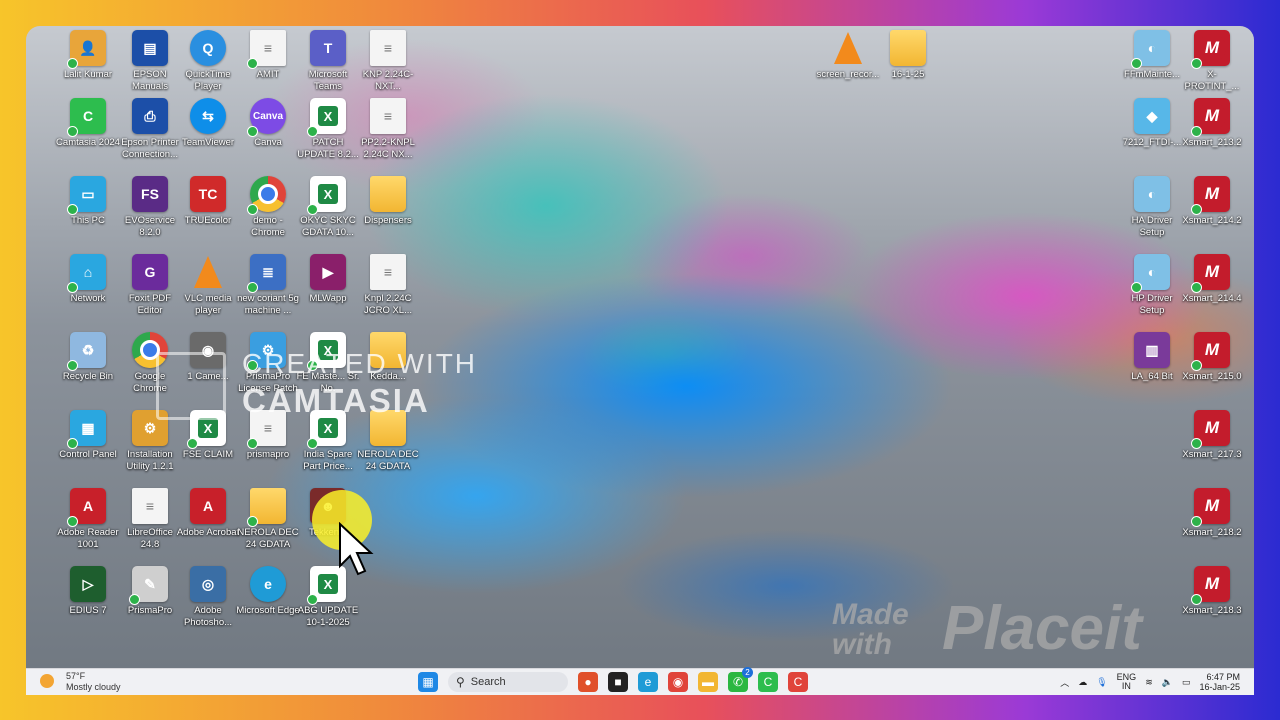 This screenshot has width=1280, height=720. Describe the element at coordinates (1064, 682) in the screenshot. I see `tray-overflow-icon: ︿` at that location.